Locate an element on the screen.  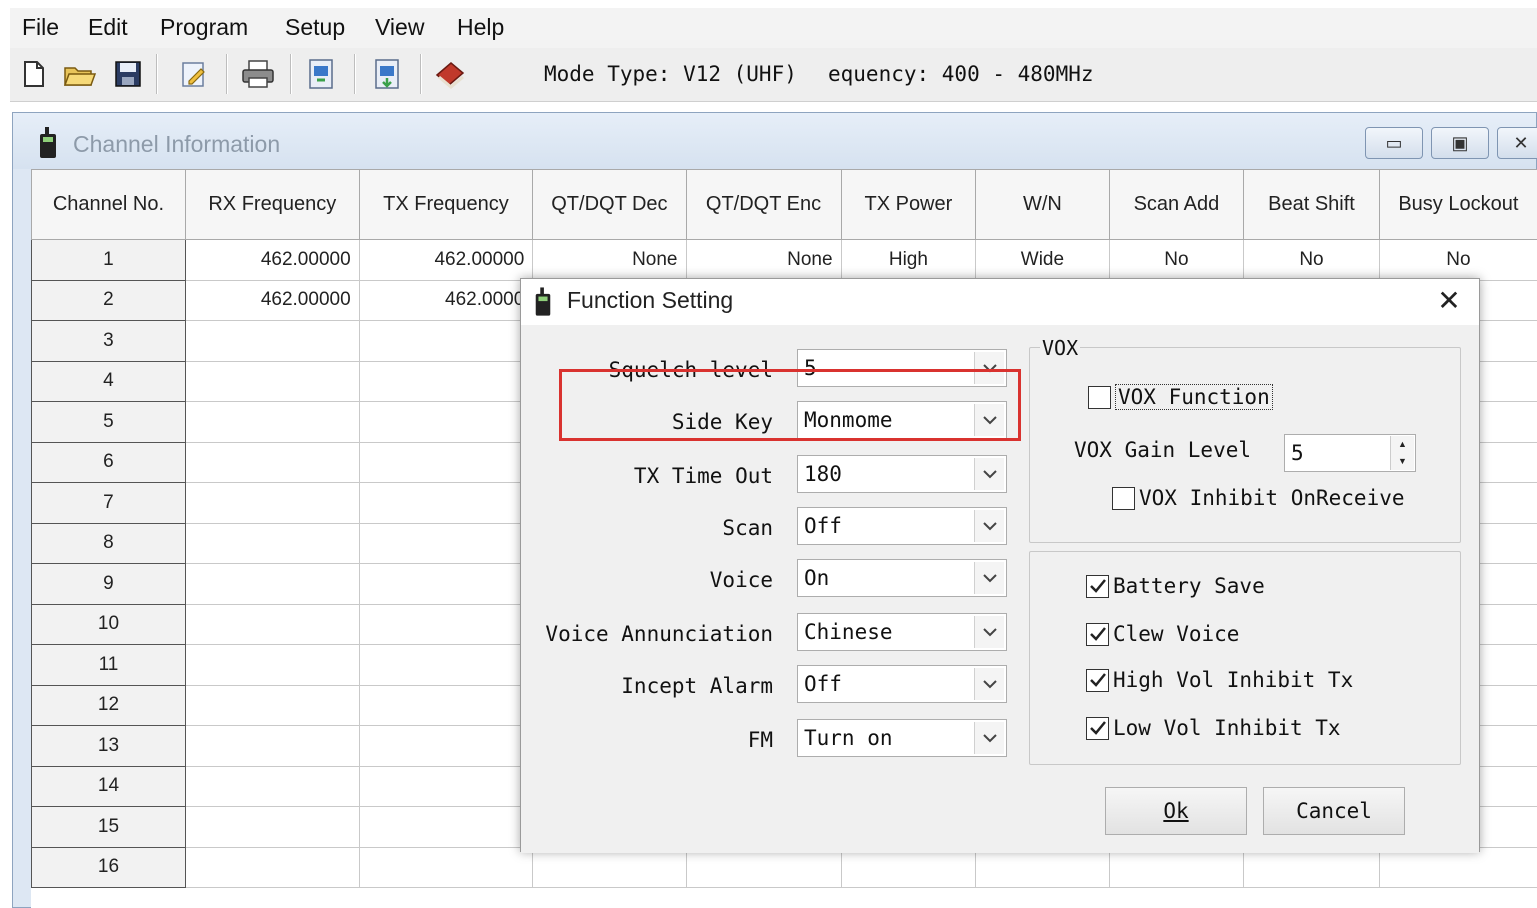
maximize-button: ▣ is located at coordinates (1460, 143).